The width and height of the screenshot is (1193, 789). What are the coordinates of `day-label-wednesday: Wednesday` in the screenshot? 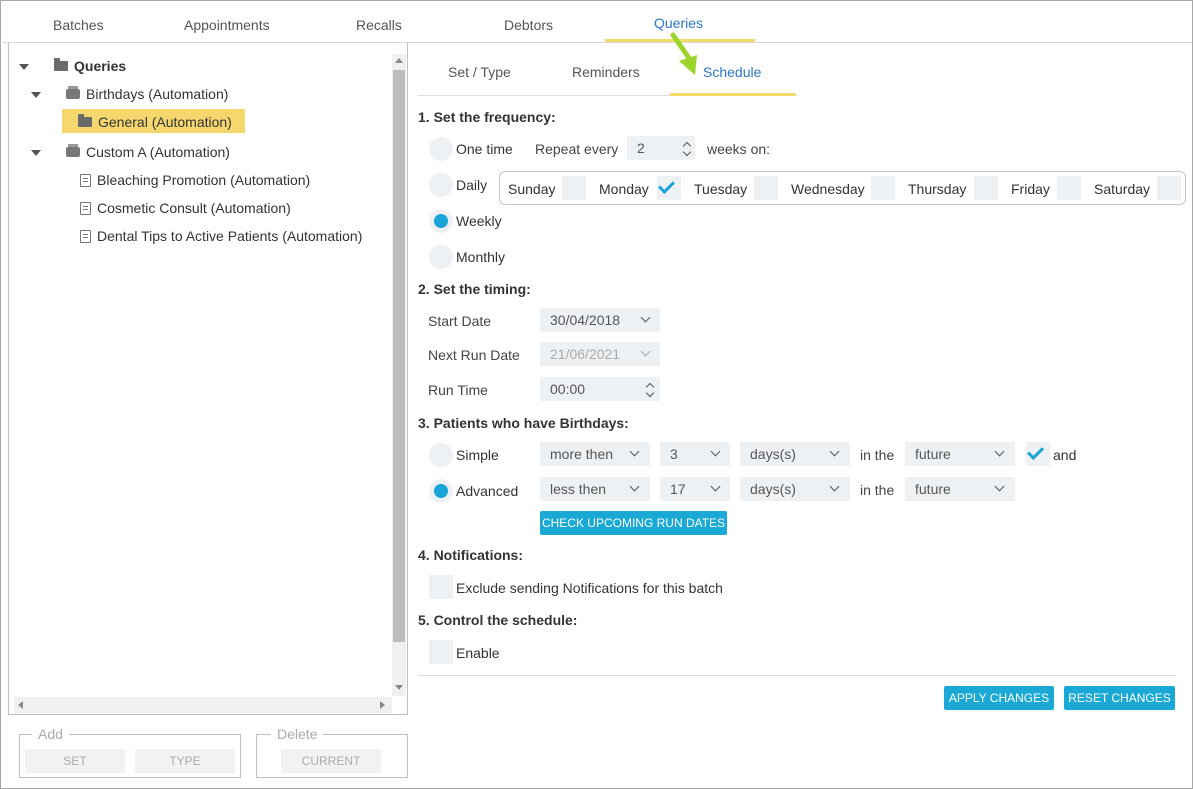 It's located at (828, 189).